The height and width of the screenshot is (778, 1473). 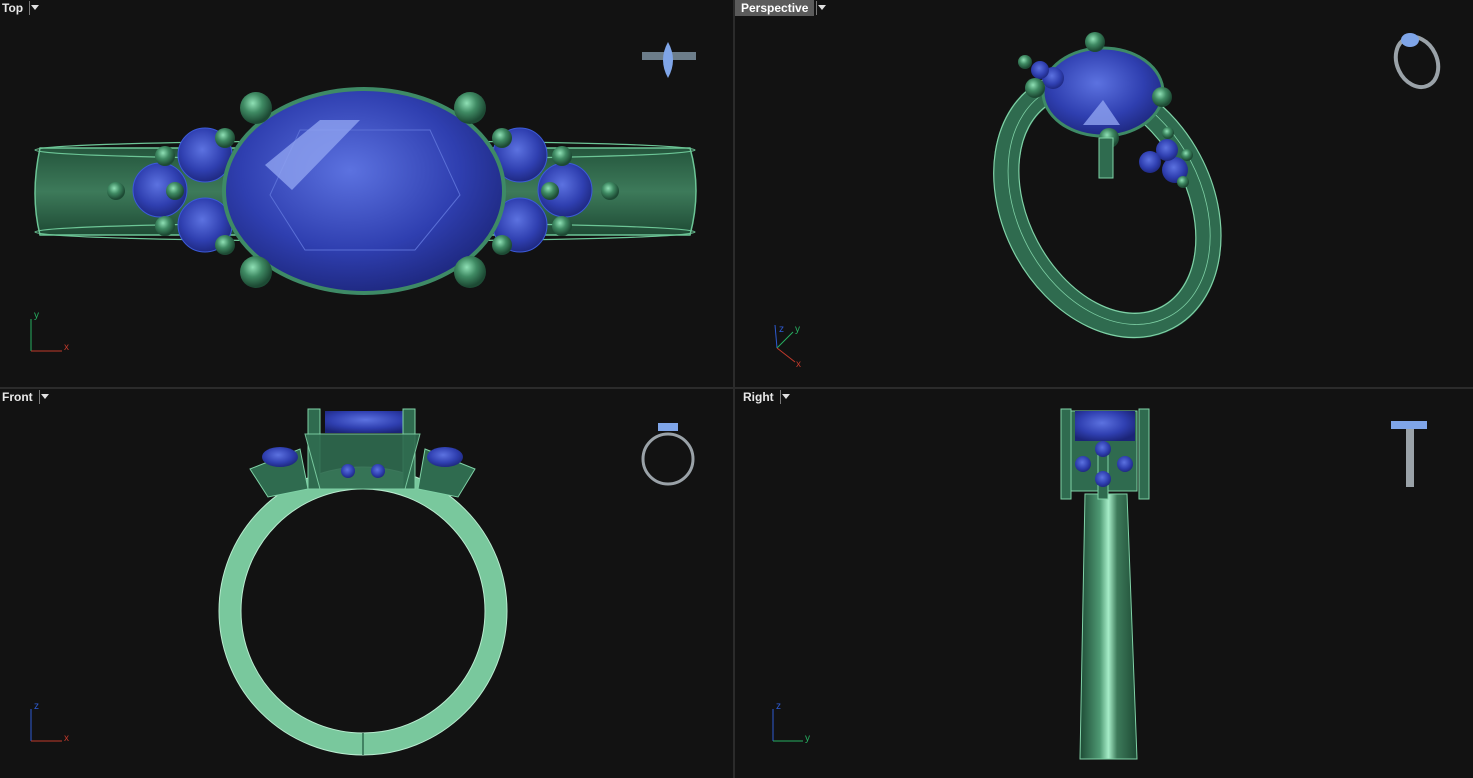 I want to click on viewport-title-perspective: Perspective, so click(x=781, y=8).